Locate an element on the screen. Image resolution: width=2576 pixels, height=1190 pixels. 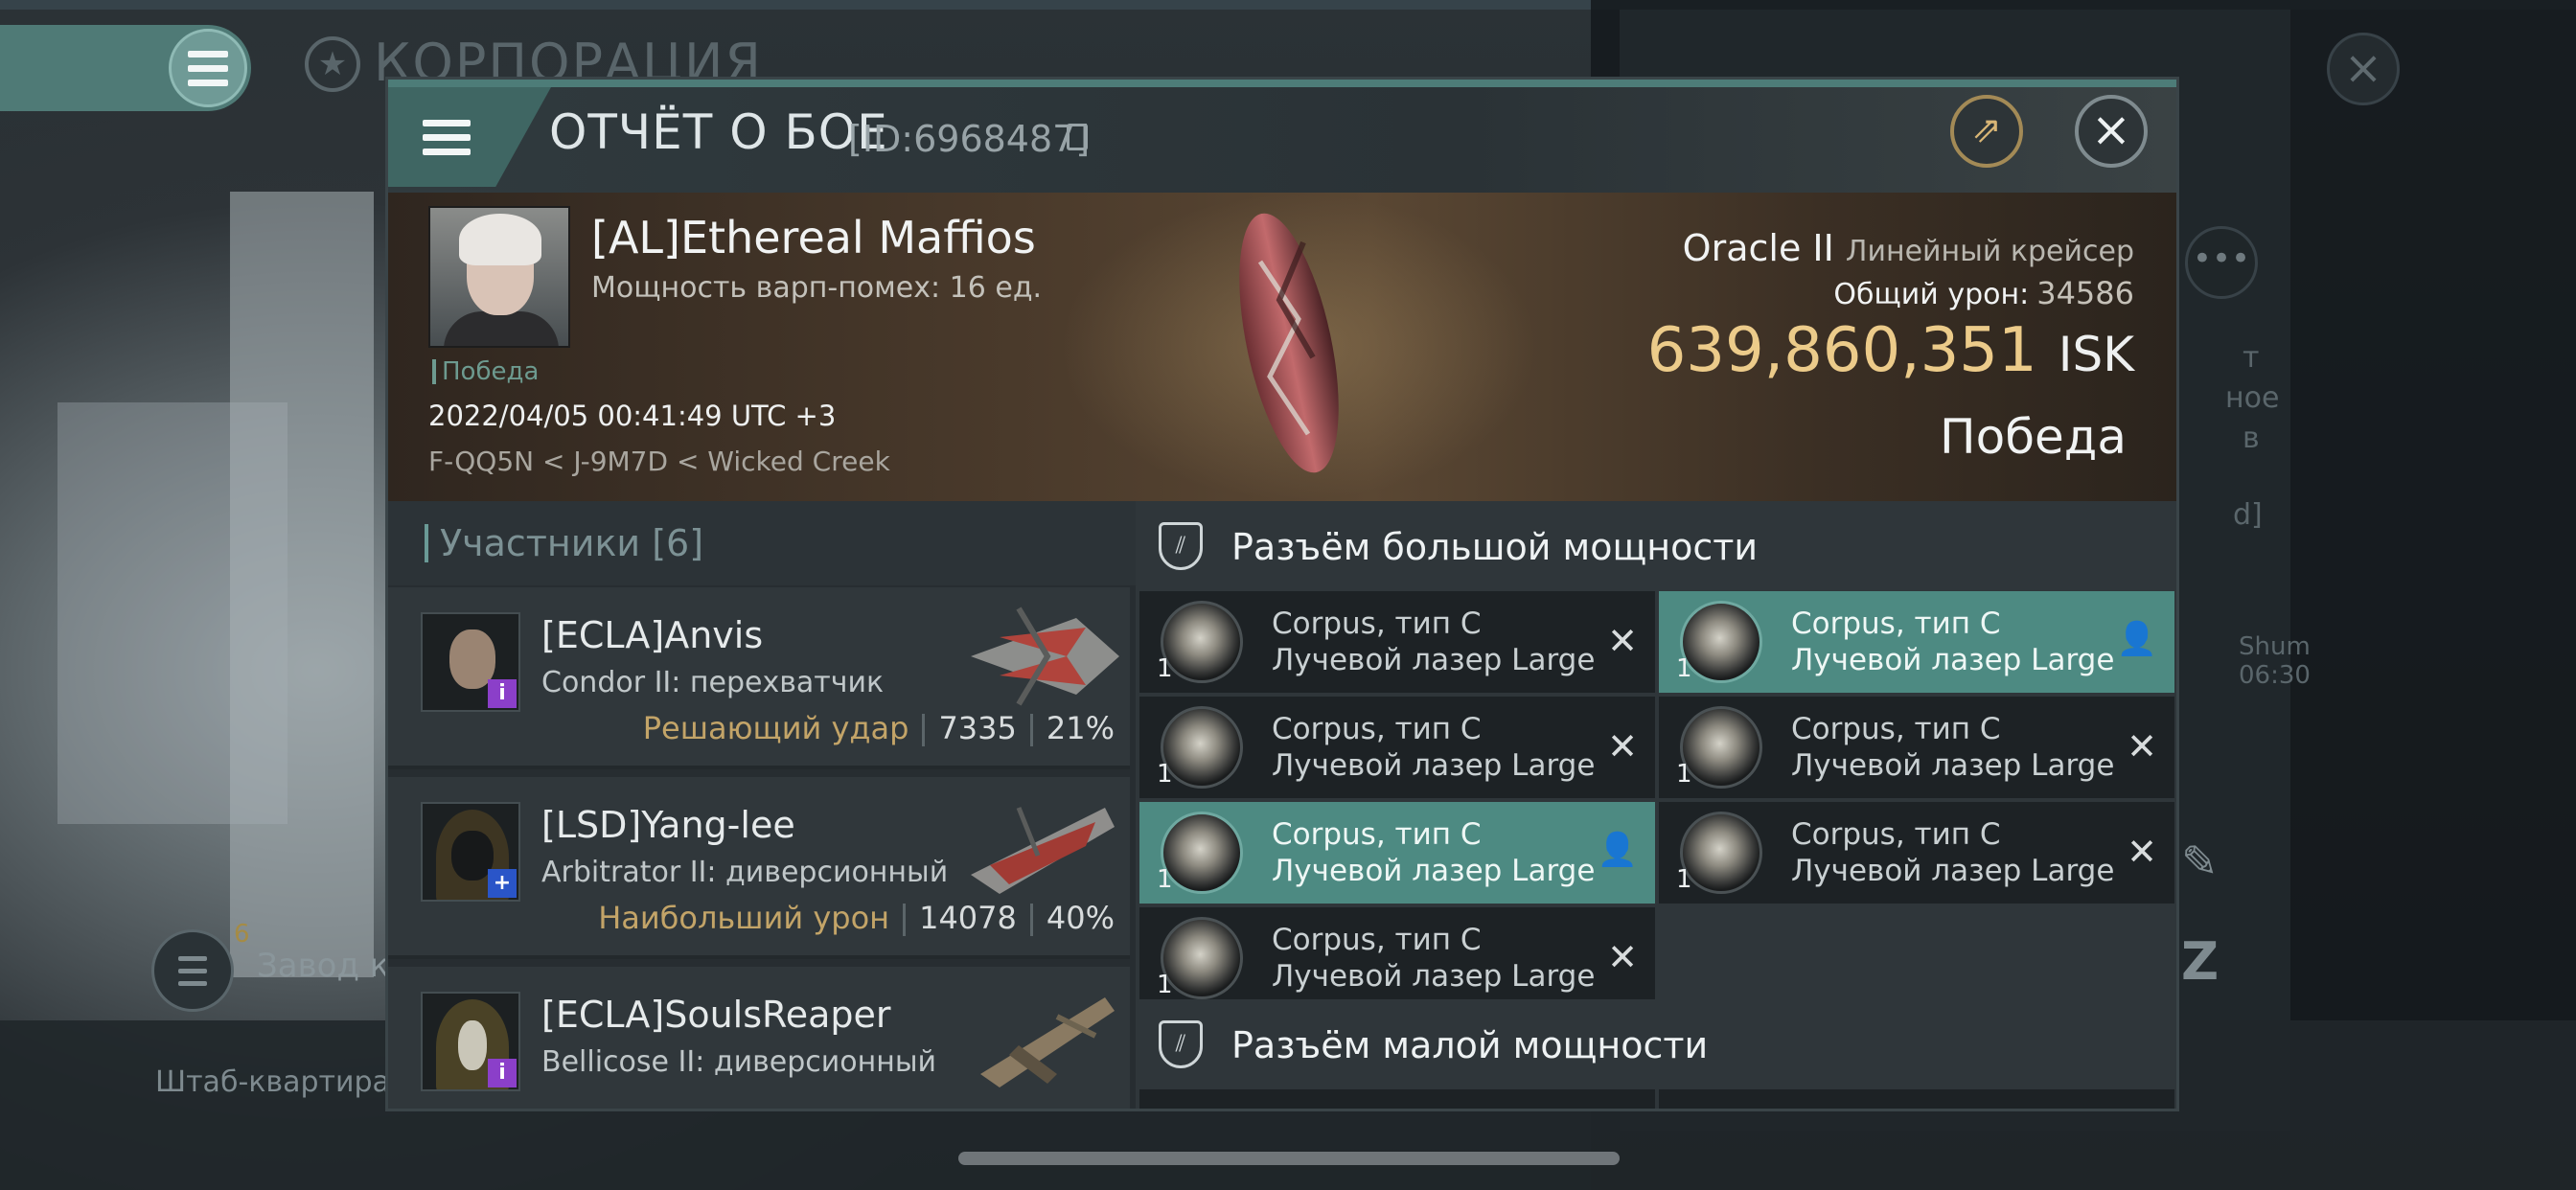
report-location: F-QQ5N < J-9M7D < Wicked Creek is located at coordinates (659, 461).